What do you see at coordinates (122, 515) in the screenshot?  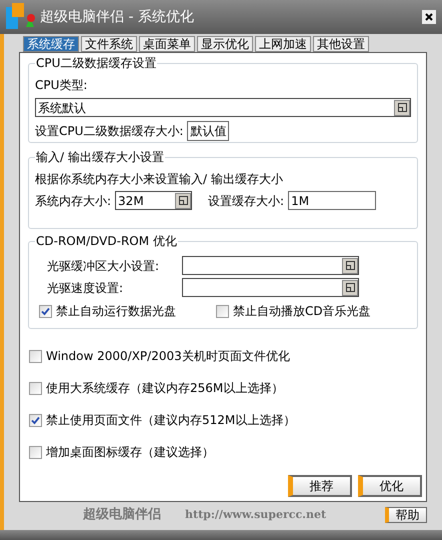 I see `brand-text: 超级电脑伴侣` at bounding box center [122, 515].